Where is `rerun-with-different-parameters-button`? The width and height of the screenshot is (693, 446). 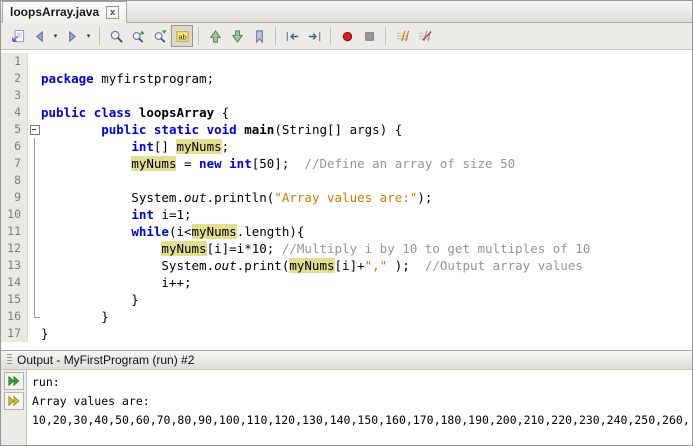
rerun-with-different-parameters-button is located at coordinates (13, 401).